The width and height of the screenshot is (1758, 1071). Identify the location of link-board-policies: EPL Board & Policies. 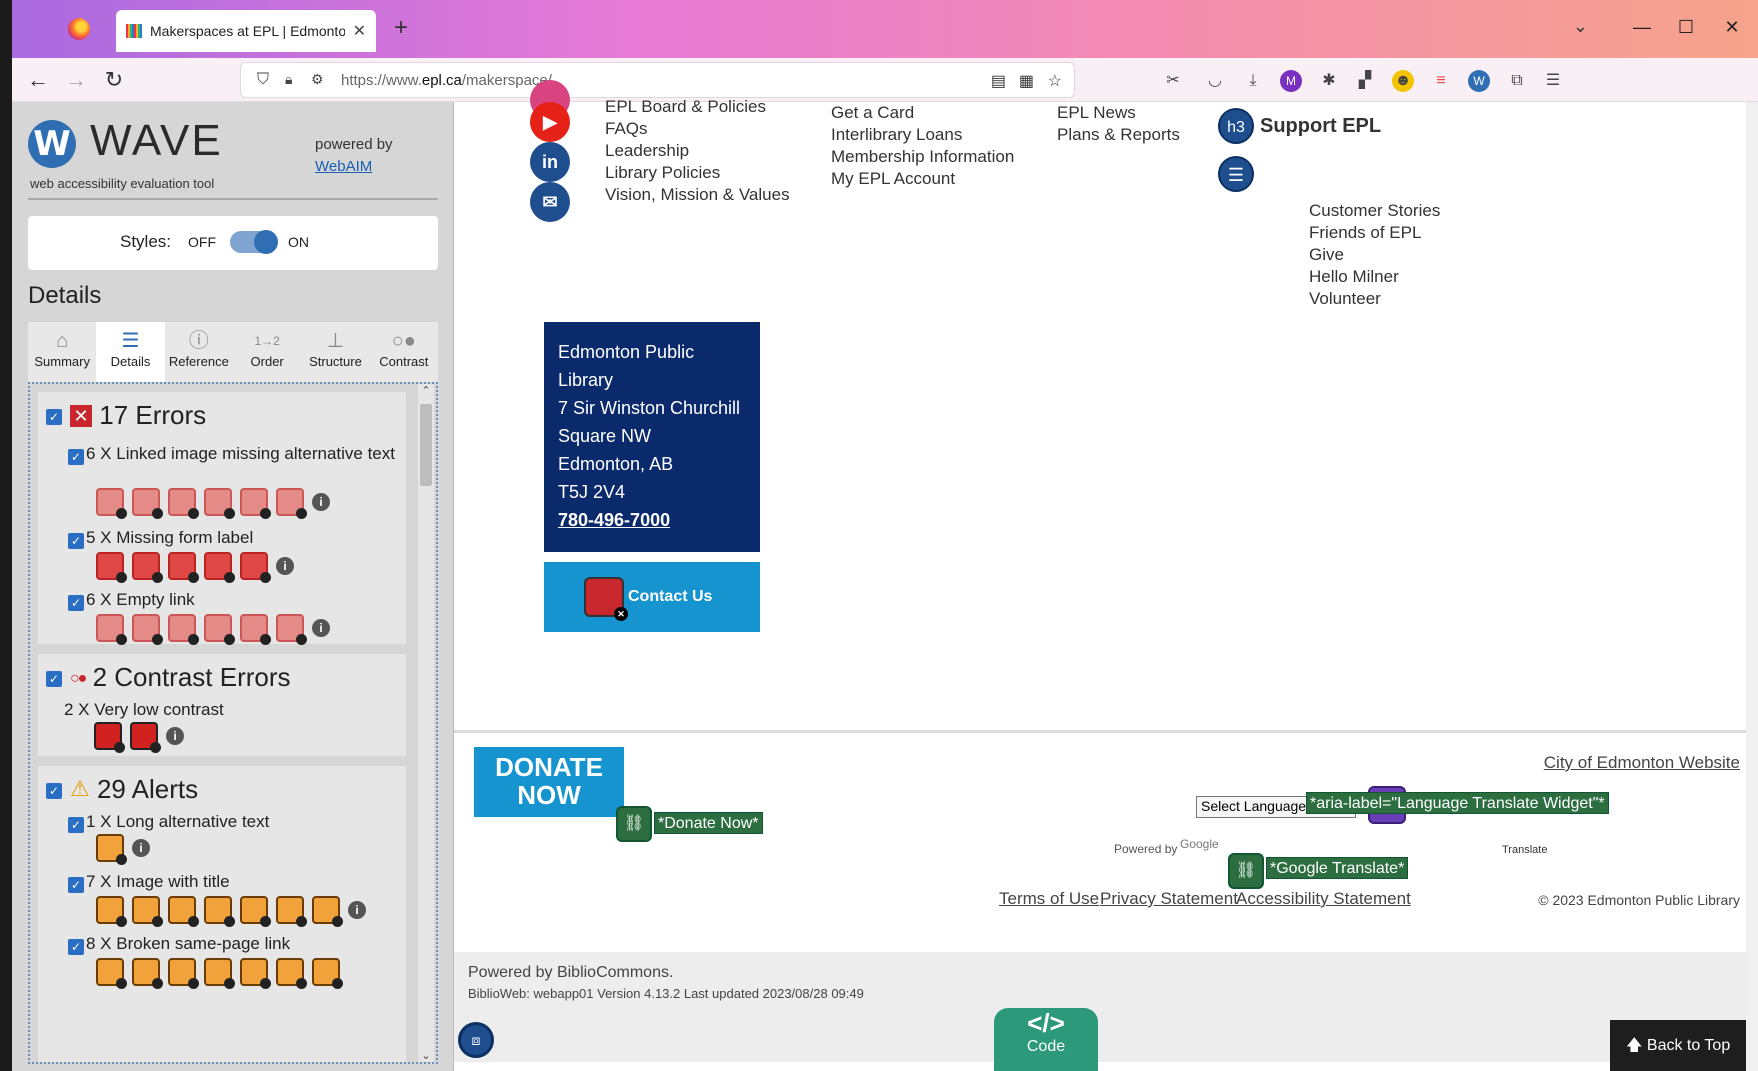
(697, 107).